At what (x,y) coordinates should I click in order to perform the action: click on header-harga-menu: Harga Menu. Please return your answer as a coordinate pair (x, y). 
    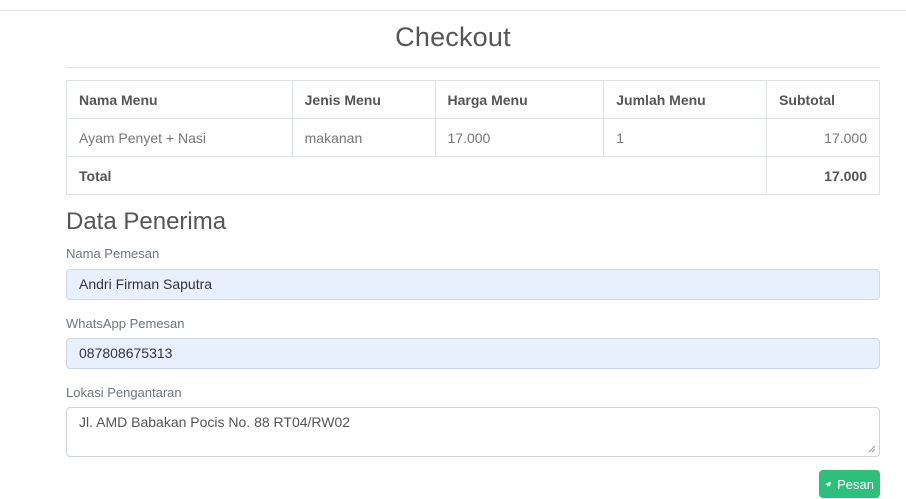
    Looking at the image, I should click on (519, 99).